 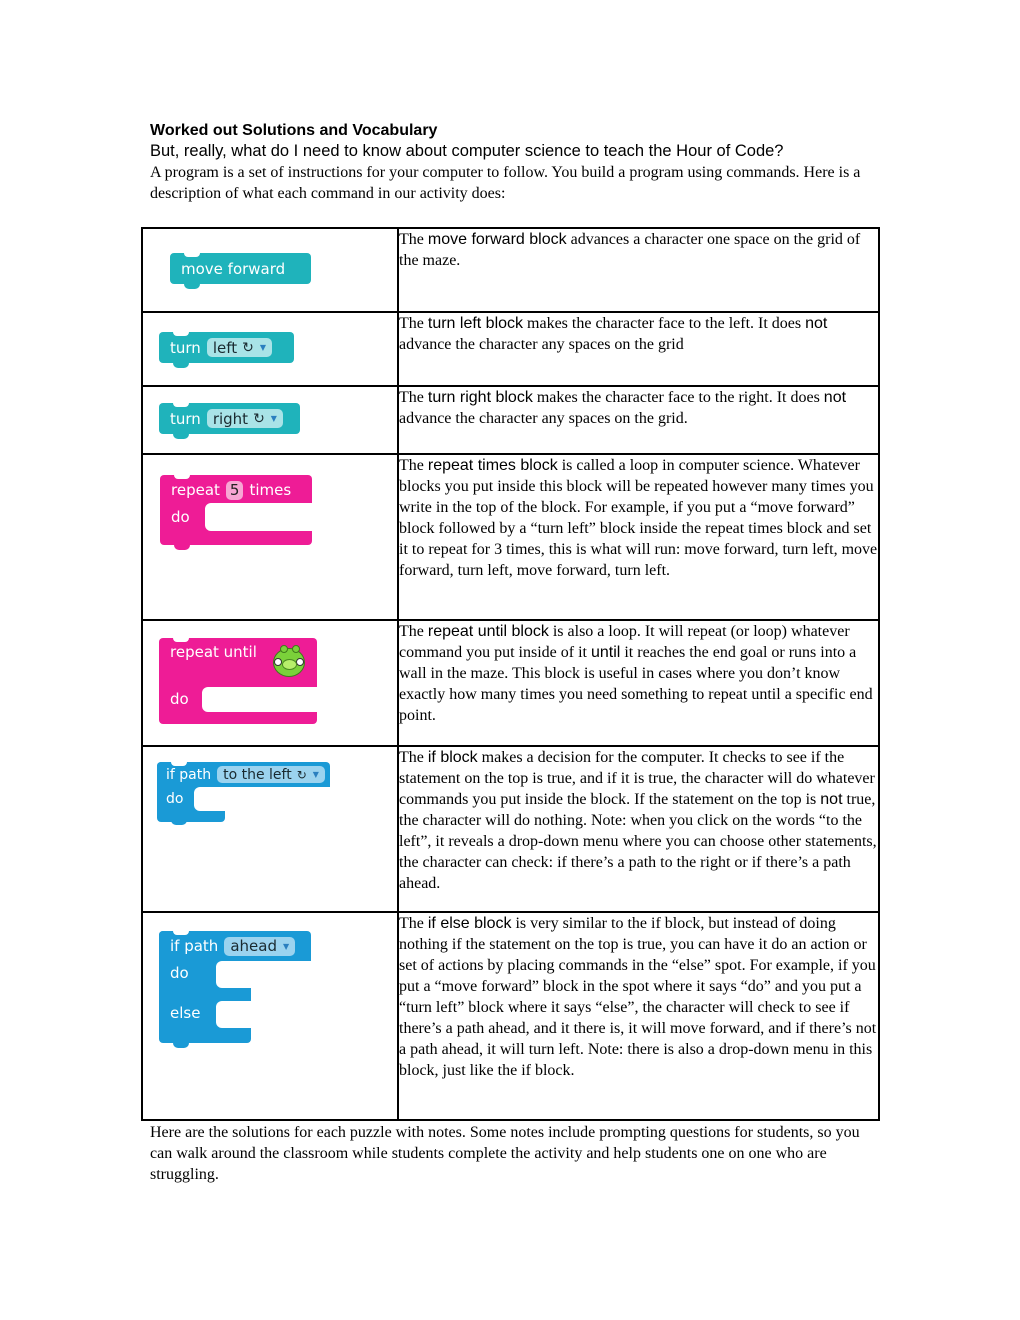 What do you see at coordinates (605, 652) in the screenshot?
I see `emphasis: until` at bounding box center [605, 652].